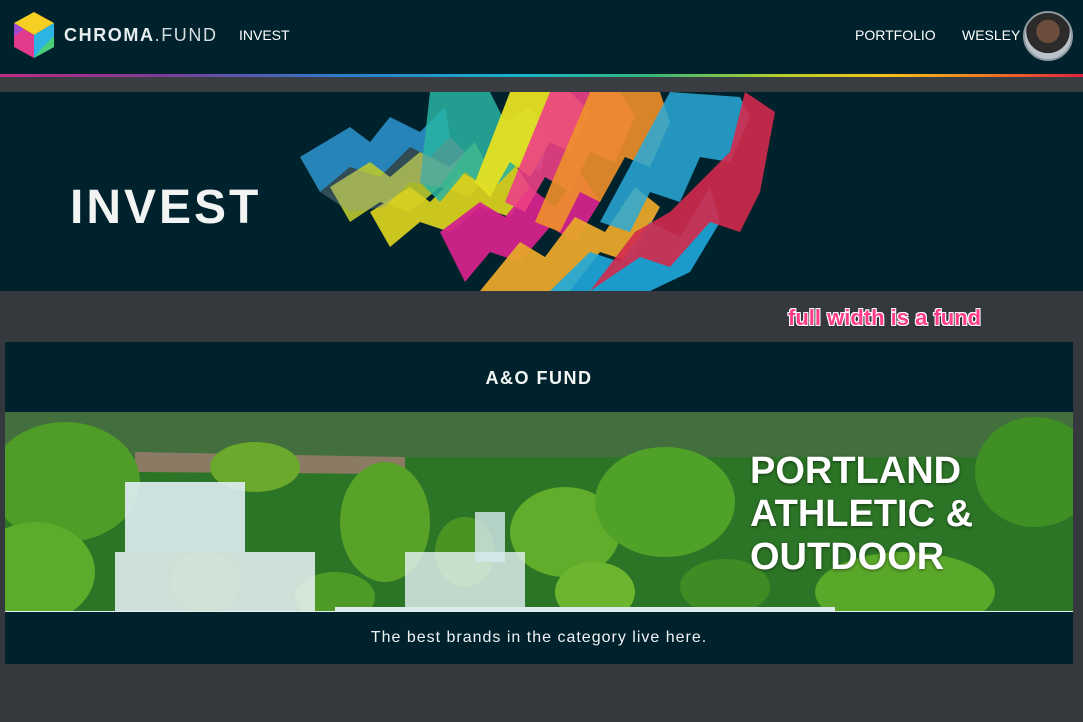 The height and width of the screenshot is (722, 1083). I want to click on spacer-strip, so click(541, 84).